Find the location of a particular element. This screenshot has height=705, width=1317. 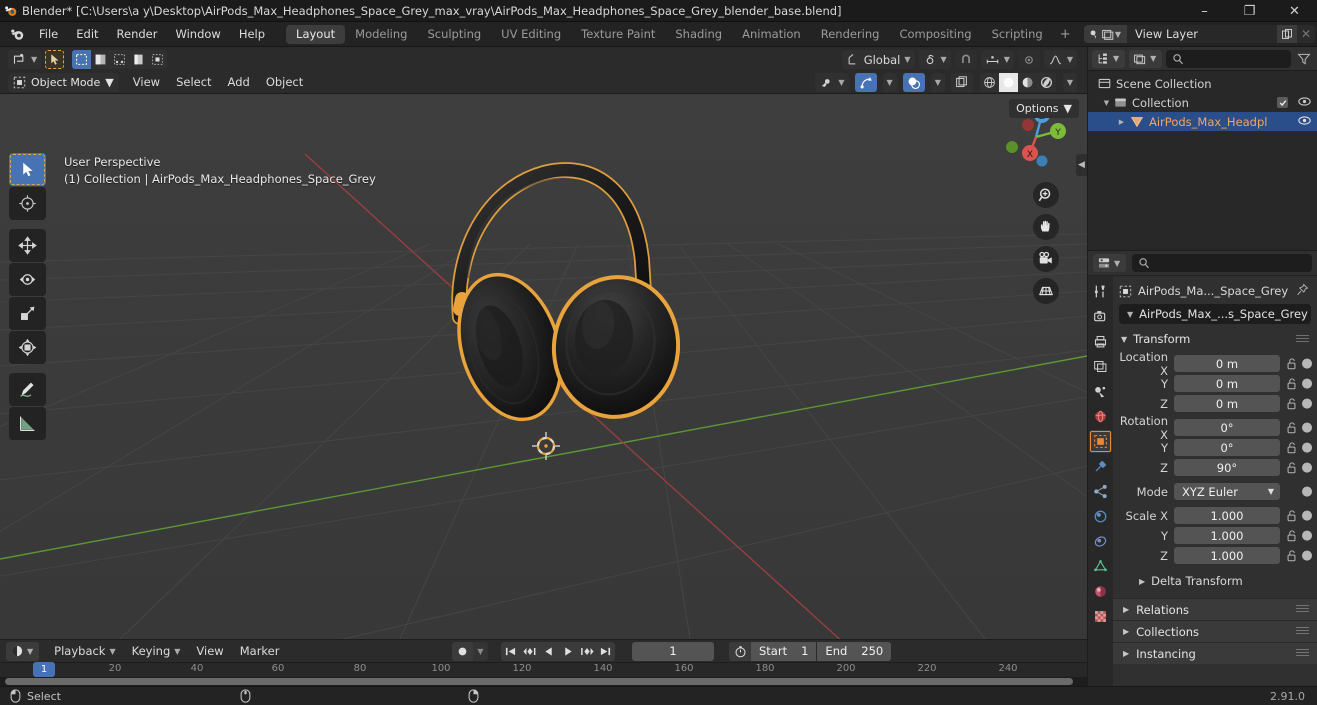

play-reverse-icon is located at coordinates (548, 651).